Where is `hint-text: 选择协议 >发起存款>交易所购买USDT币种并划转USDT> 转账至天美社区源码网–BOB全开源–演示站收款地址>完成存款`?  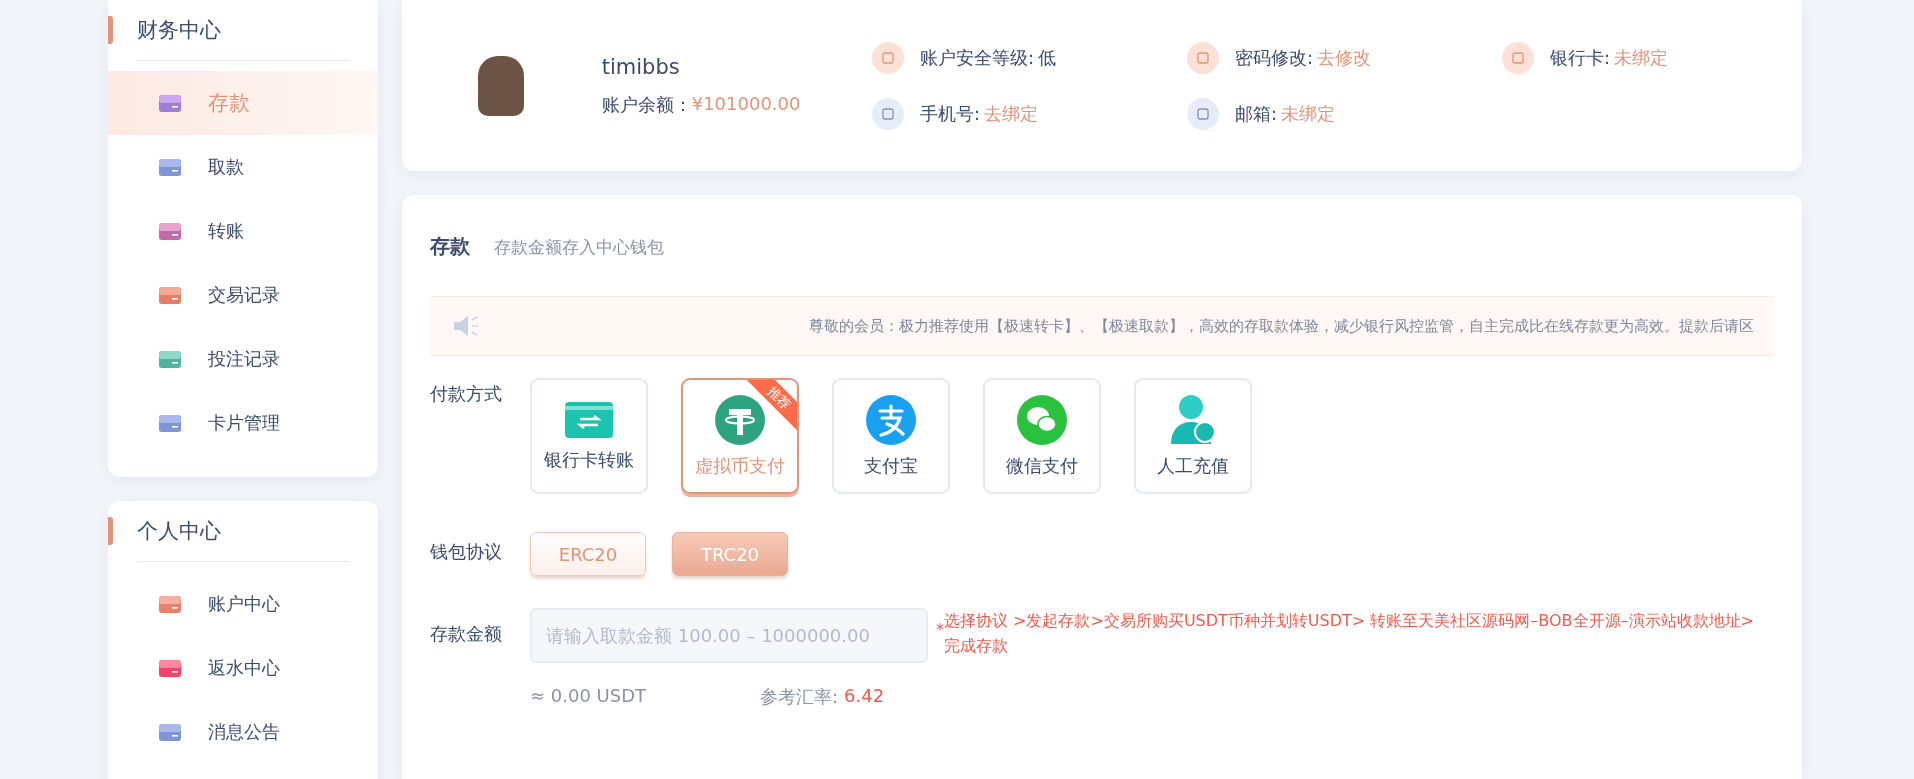 hint-text: 选择协议 >发起存款>交易所购买USDT币种并划转USDT> 转账至天美社区源码网–BOB全开源–演示站收款地址>完成存款 is located at coordinates (1349, 633).